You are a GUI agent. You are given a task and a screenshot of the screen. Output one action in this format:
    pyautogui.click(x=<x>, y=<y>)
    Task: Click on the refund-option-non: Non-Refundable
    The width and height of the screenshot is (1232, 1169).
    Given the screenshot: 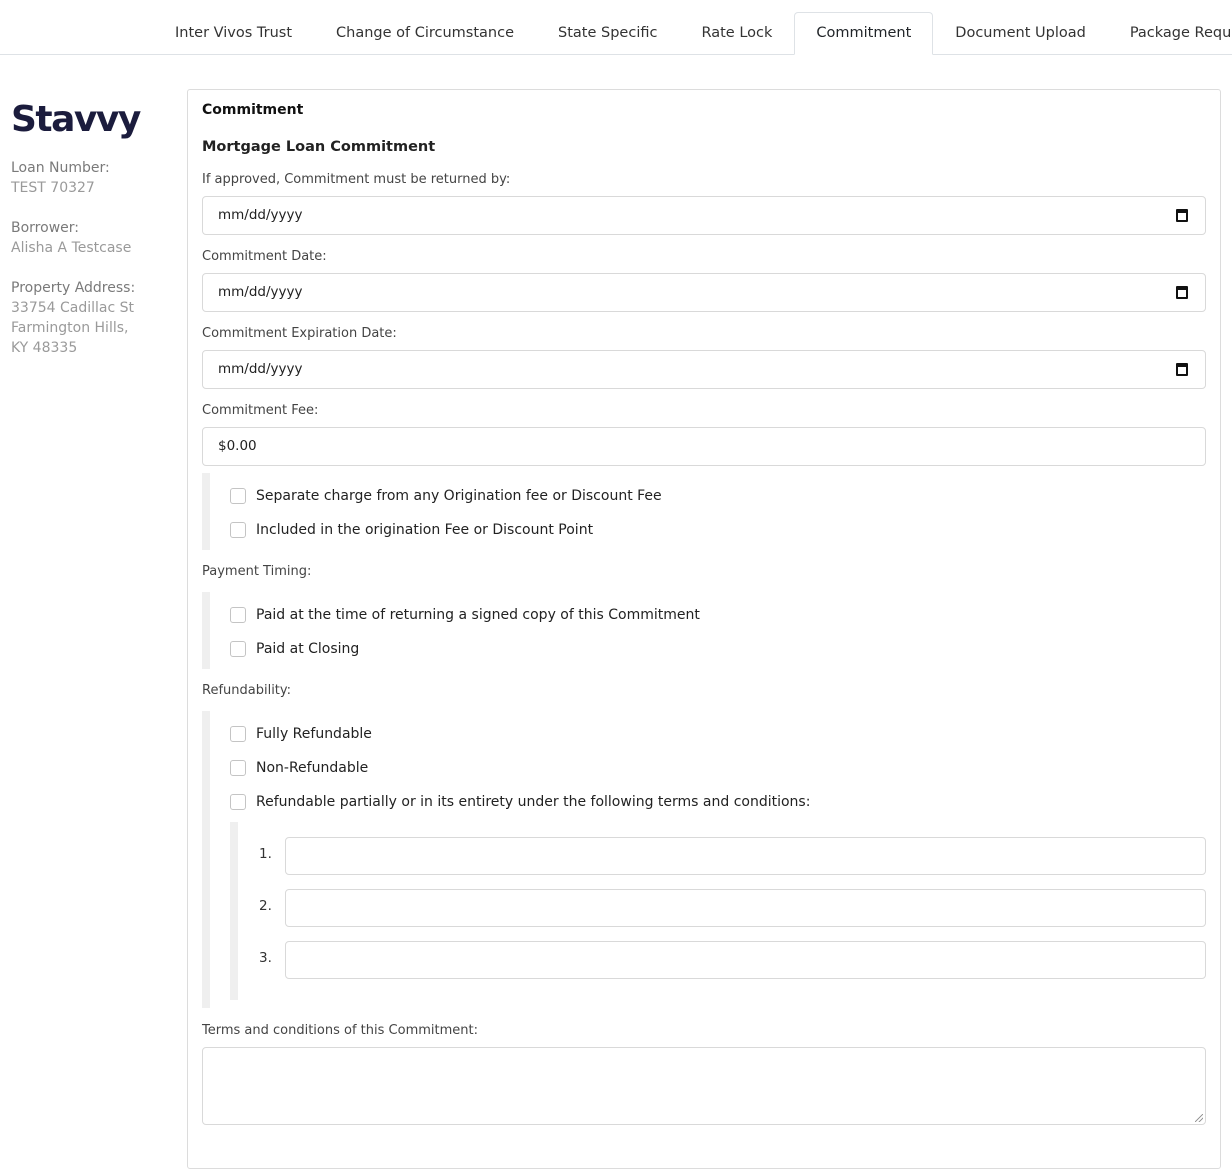 What is the action you would take?
    pyautogui.click(x=299, y=768)
    